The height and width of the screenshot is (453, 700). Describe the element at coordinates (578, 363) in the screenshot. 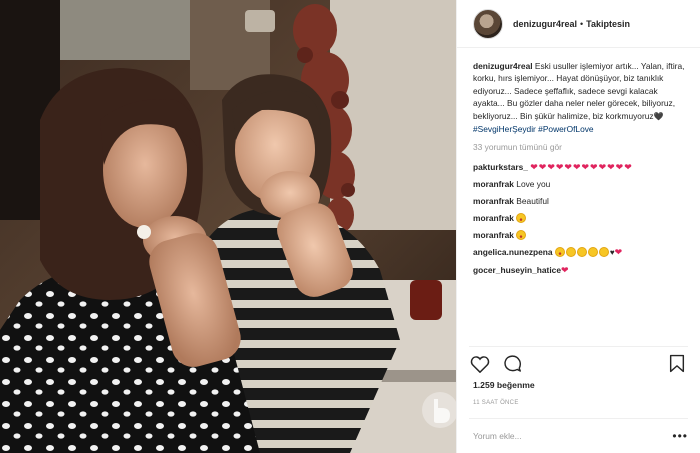

I see `action-bar` at that location.